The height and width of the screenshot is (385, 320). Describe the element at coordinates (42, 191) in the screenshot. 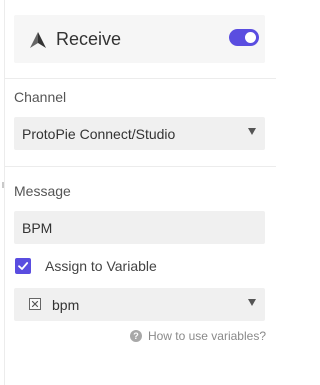

I see `message-label: Message` at that location.